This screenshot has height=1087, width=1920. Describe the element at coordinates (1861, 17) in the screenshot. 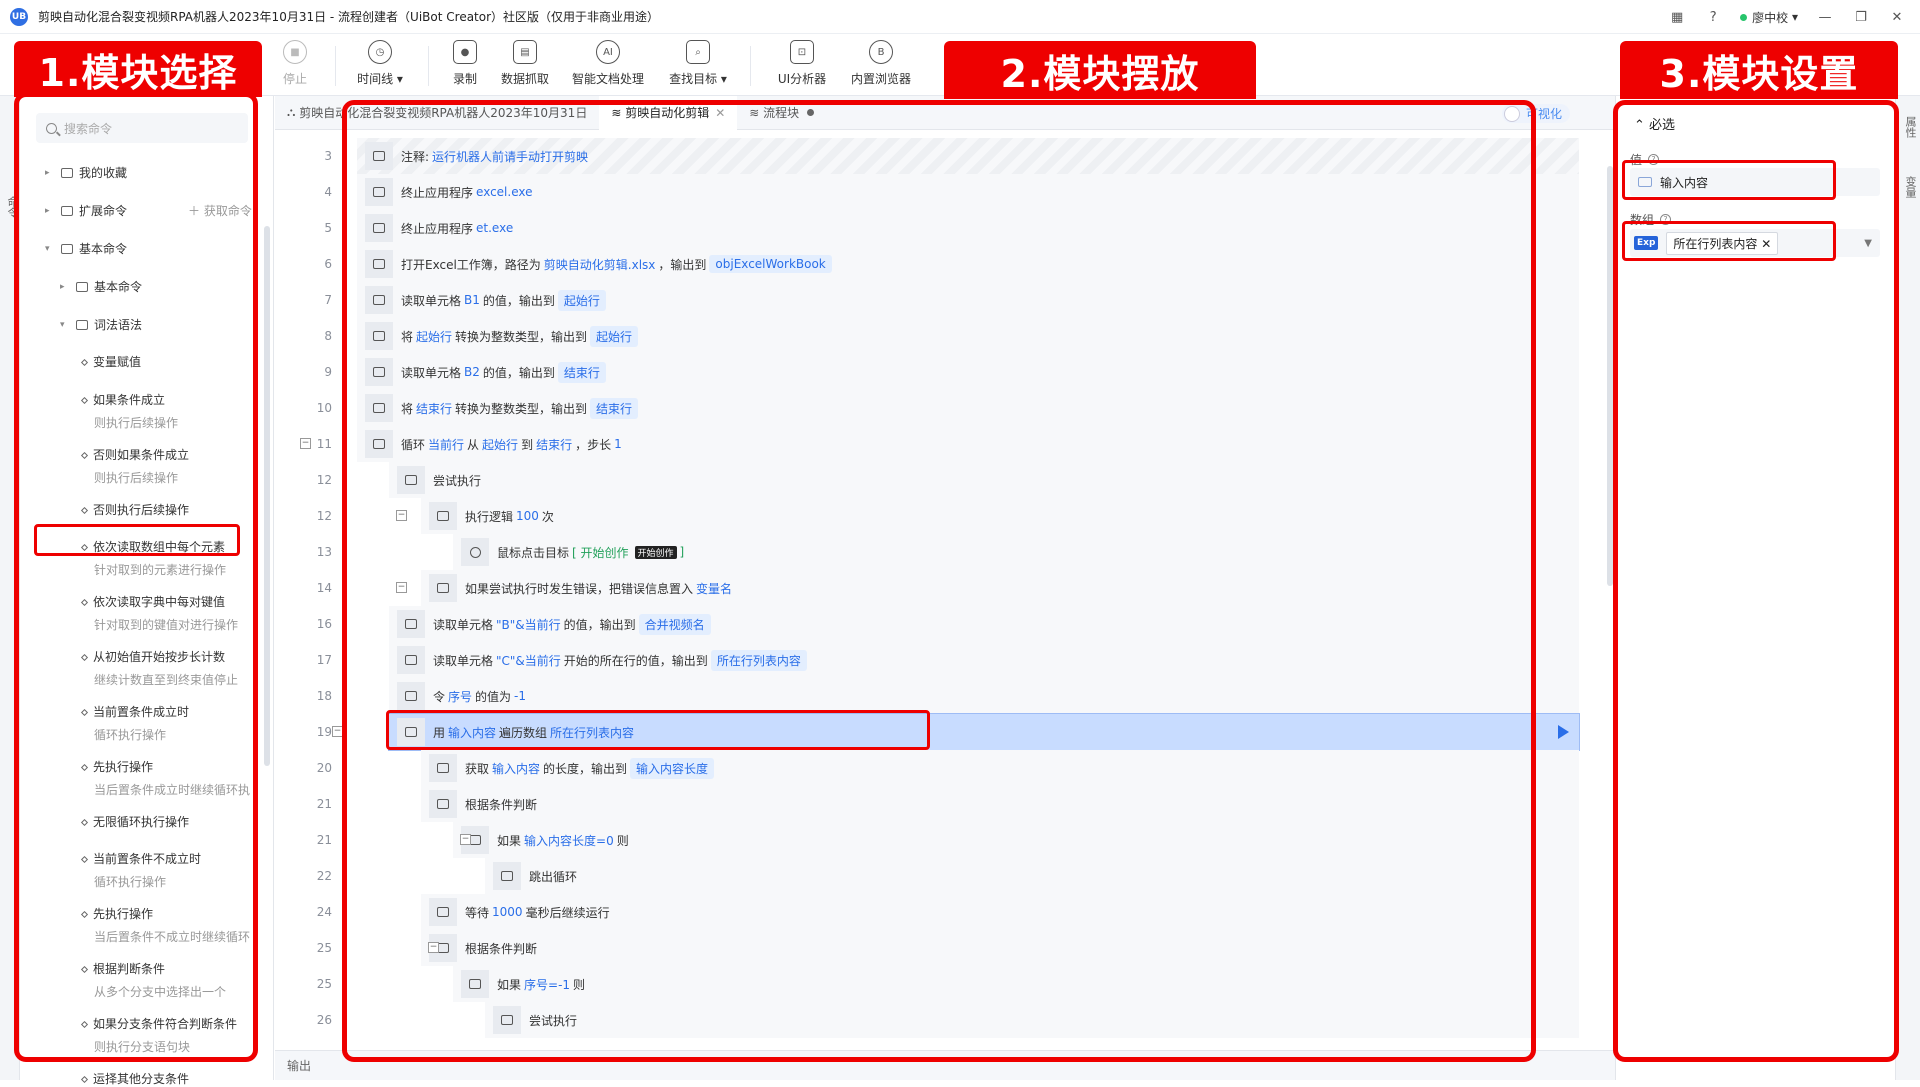

I see `restore-icon: ❐` at that location.